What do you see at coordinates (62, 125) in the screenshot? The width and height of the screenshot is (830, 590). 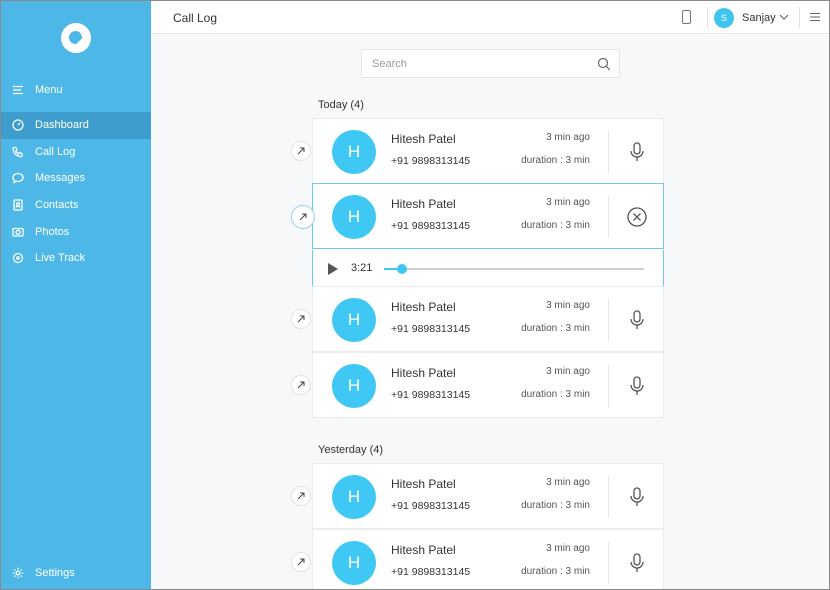 I see `sidebar-item-label: Dashboard` at bounding box center [62, 125].